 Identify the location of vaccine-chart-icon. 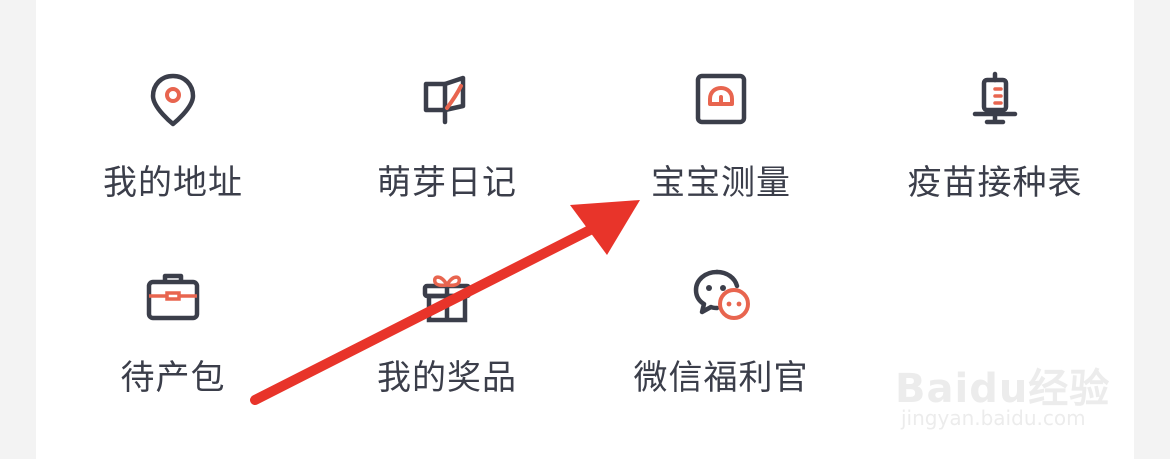
(995, 98).